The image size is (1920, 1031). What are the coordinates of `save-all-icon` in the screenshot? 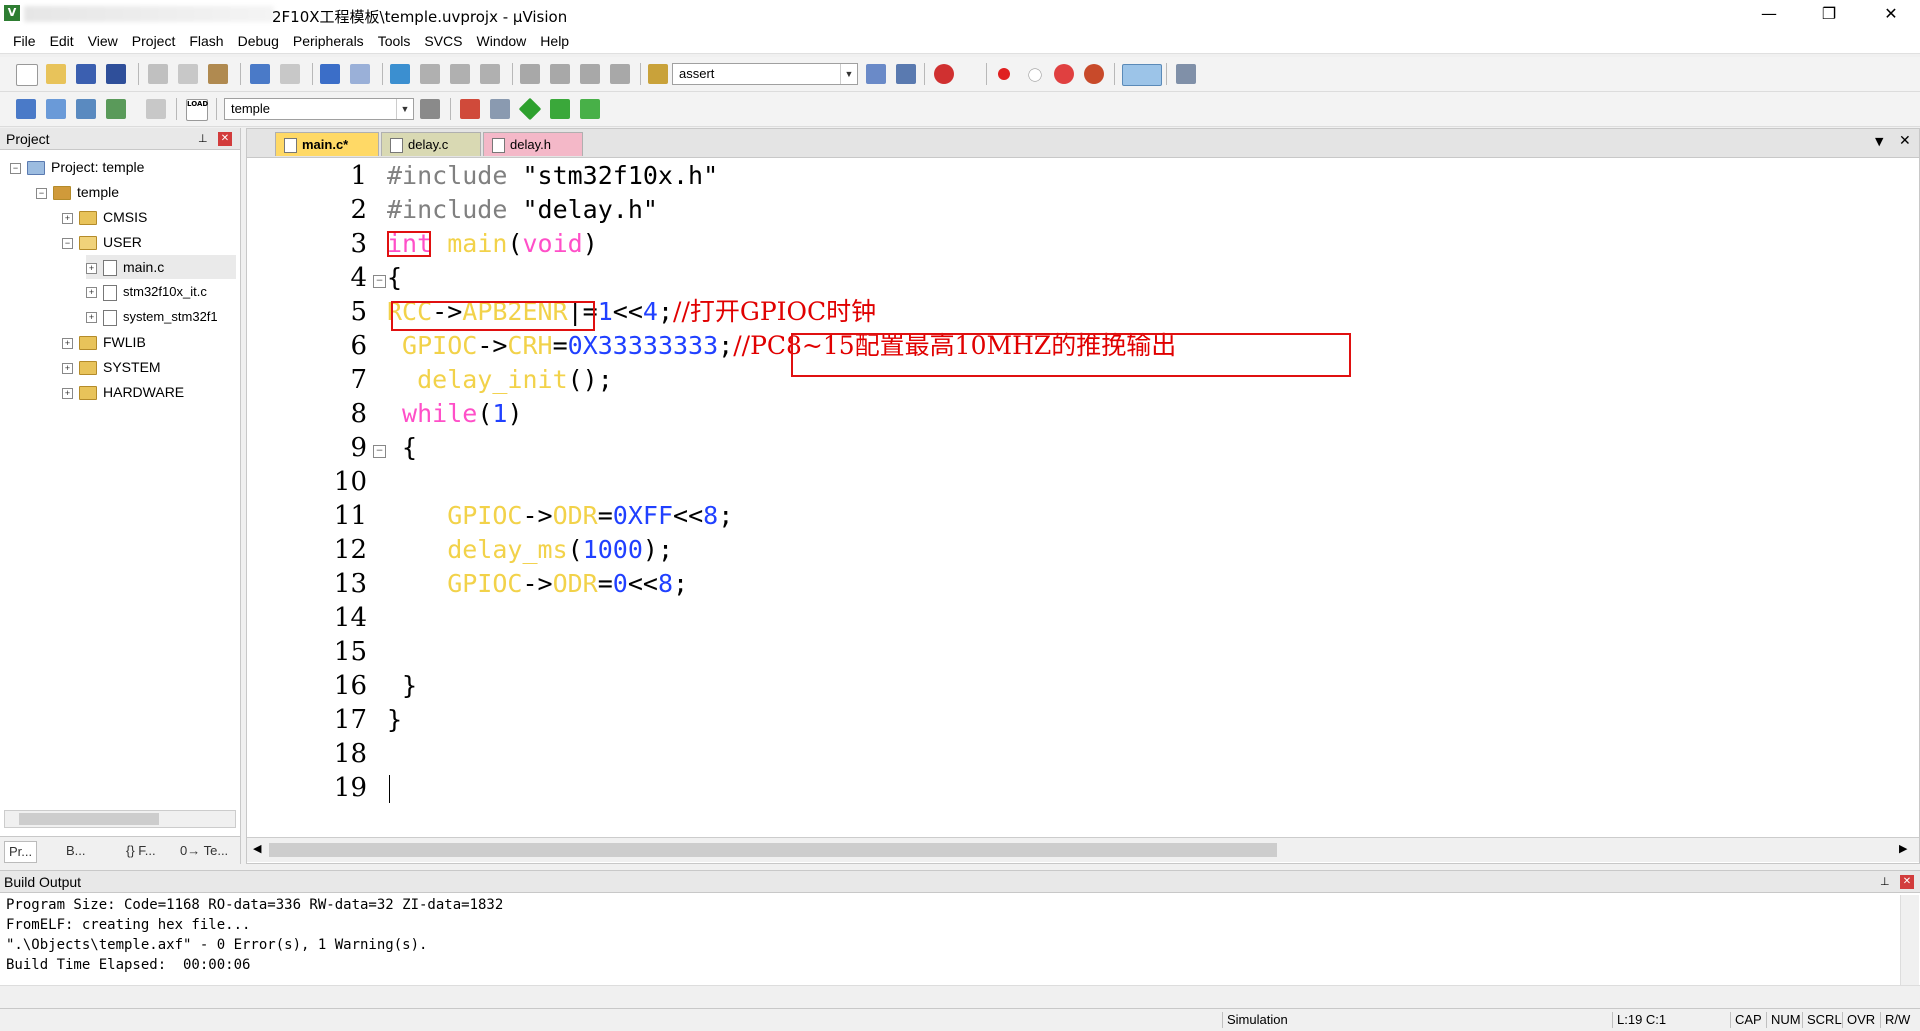 It's located at (116, 74).